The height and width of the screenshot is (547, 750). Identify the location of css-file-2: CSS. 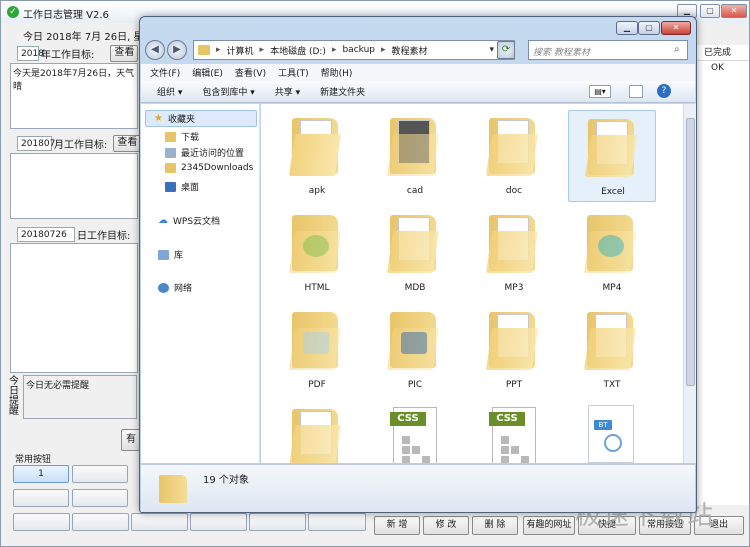
(514, 432).